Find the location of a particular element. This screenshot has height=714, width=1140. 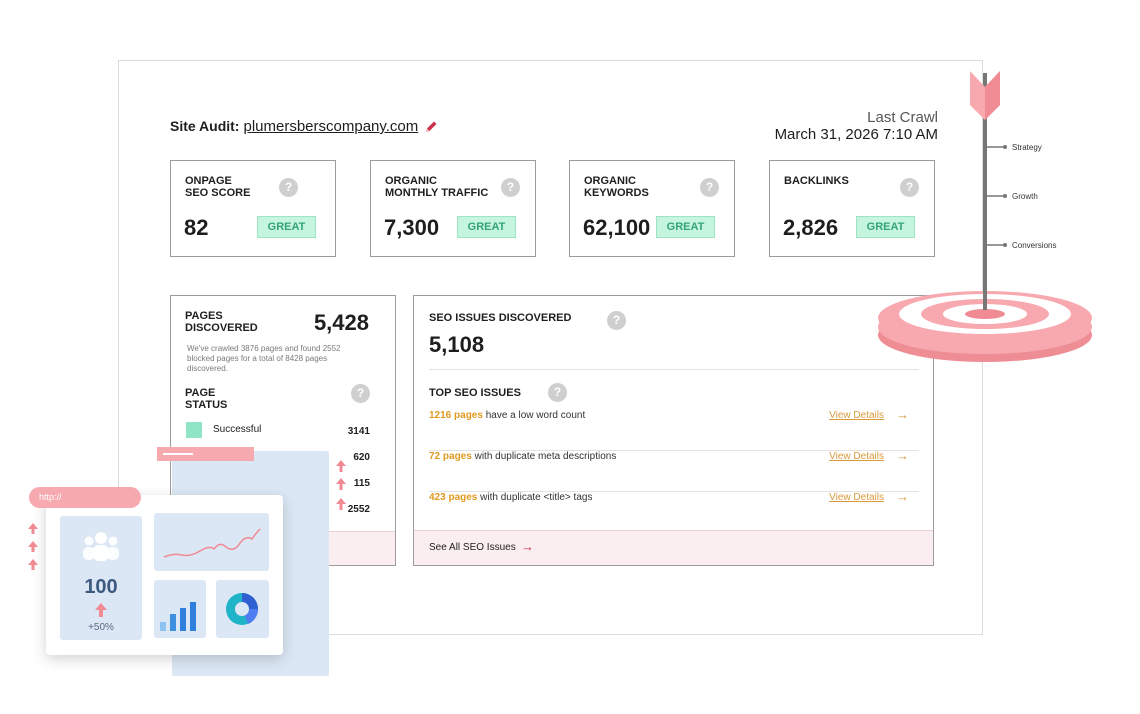

divider is located at coordinates (674, 369).